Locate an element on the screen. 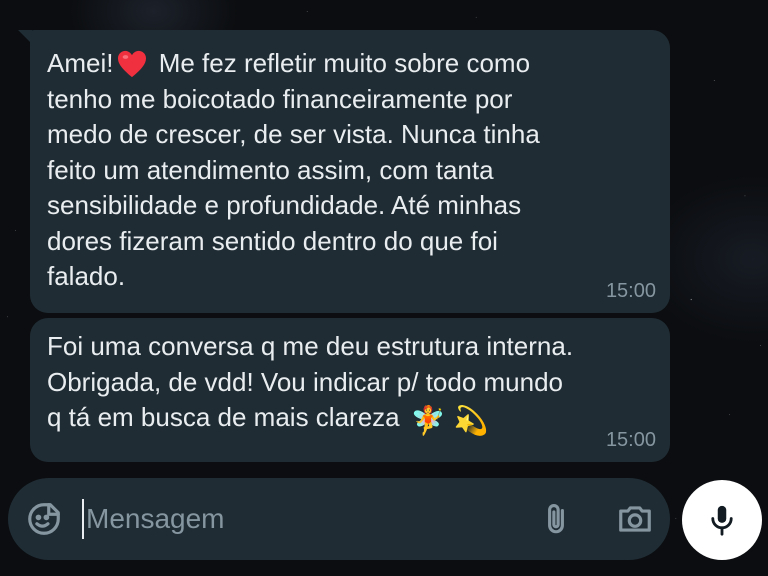 The height and width of the screenshot is (576, 768). message-text-part: Amei! is located at coordinates (80, 63).